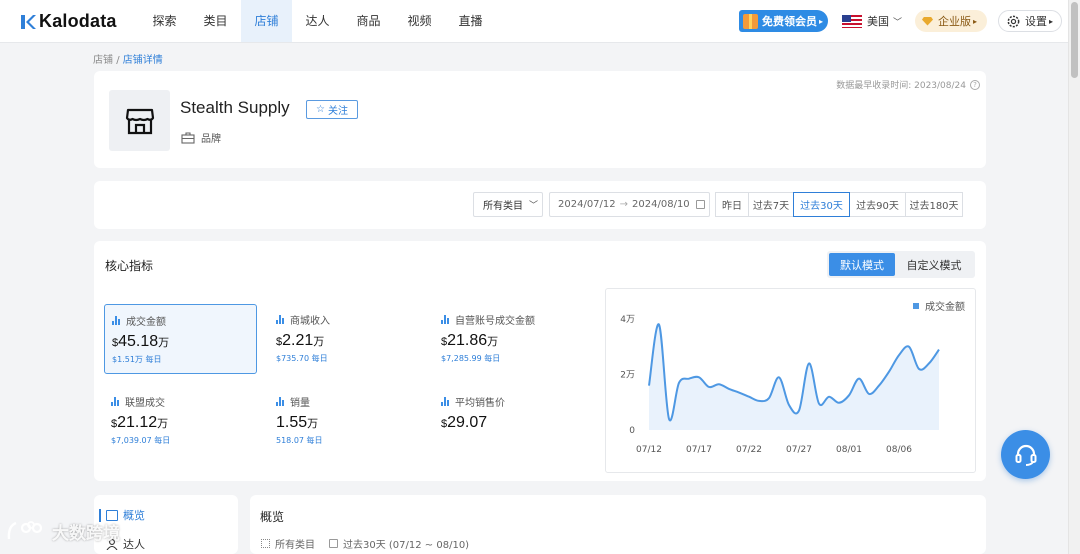 Image resolution: width=1080 pixels, height=554 pixels. What do you see at coordinates (1036, 21) in the screenshot?
I see `settings-label: 设置` at bounding box center [1036, 21].